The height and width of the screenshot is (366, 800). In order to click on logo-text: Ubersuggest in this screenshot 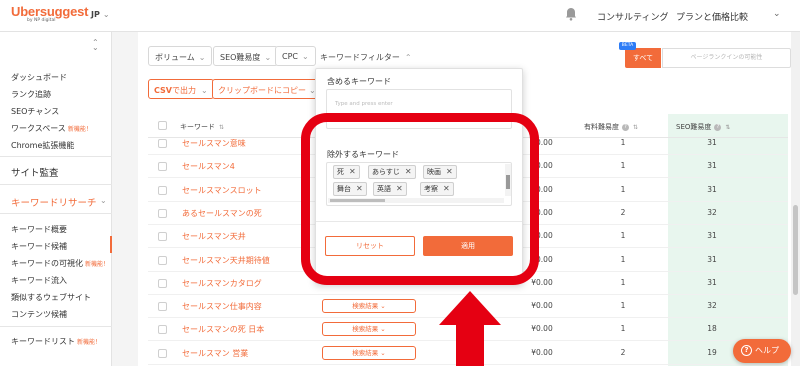, I will do `click(50, 11)`.